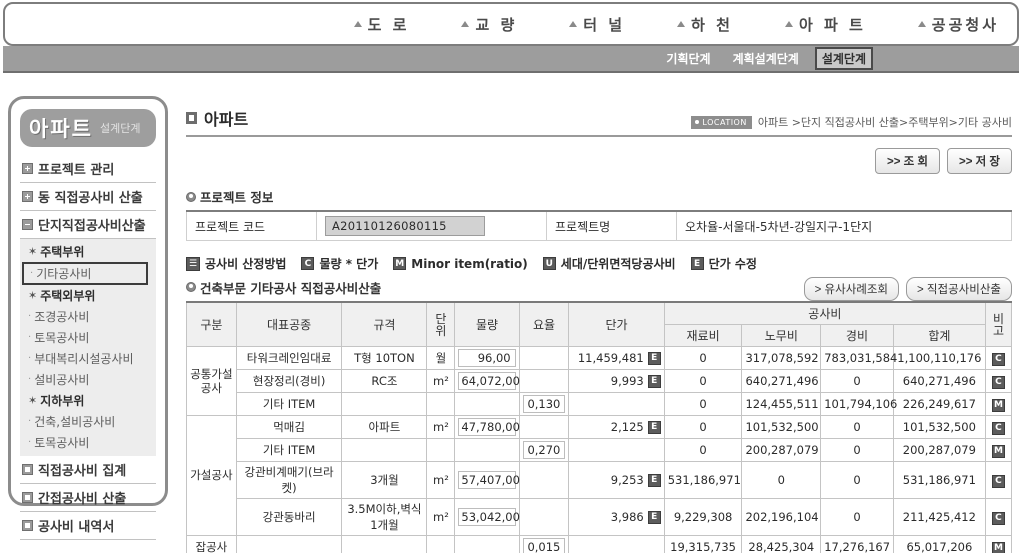 This screenshot has width=1022, height=553. I want to click on sidebar-item-building-direct-cost: 동 직접공사비 산출, so click(88, 197).